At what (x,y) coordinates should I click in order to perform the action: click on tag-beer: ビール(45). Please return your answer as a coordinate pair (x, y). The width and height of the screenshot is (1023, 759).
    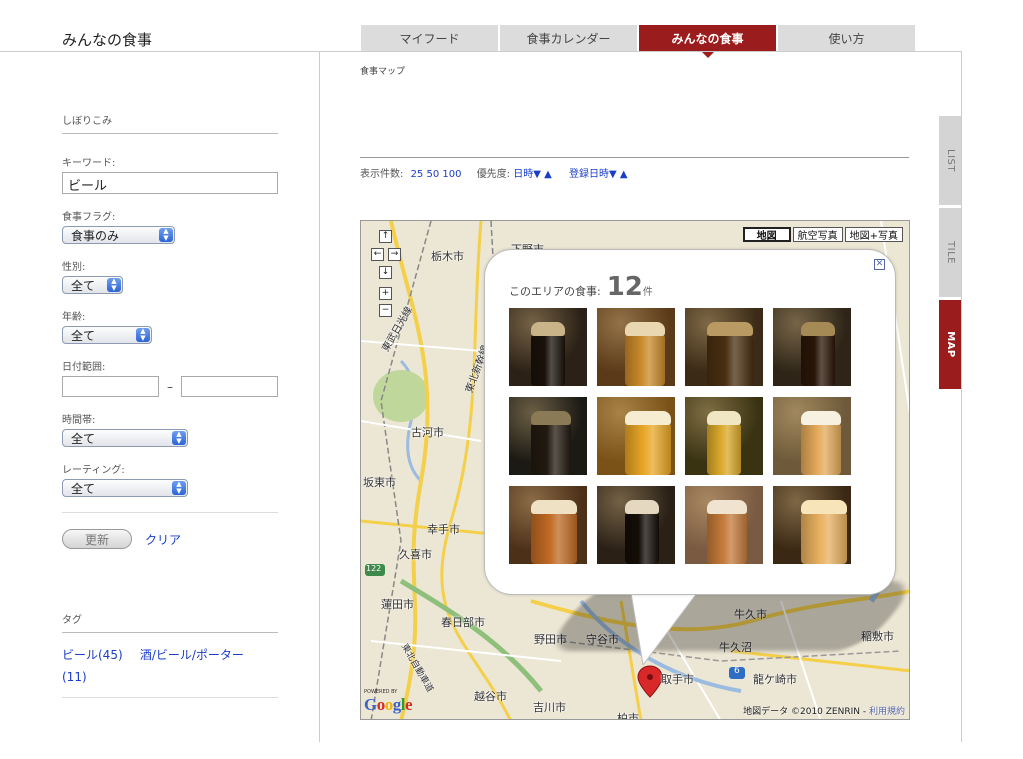
    Looking at the image, I should click on (92, 655).